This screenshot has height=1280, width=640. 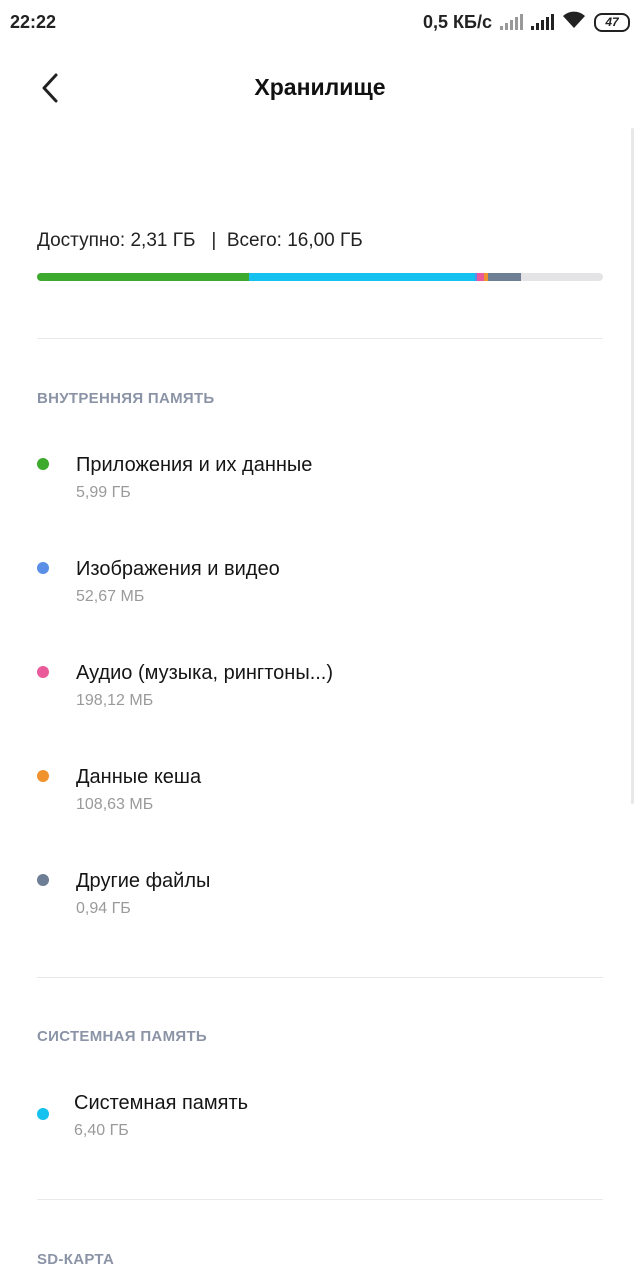 What do you see at coordinates (33, 21) in the screenshot?
I see `status-time: 22:22` at bounding box center [33, 21].